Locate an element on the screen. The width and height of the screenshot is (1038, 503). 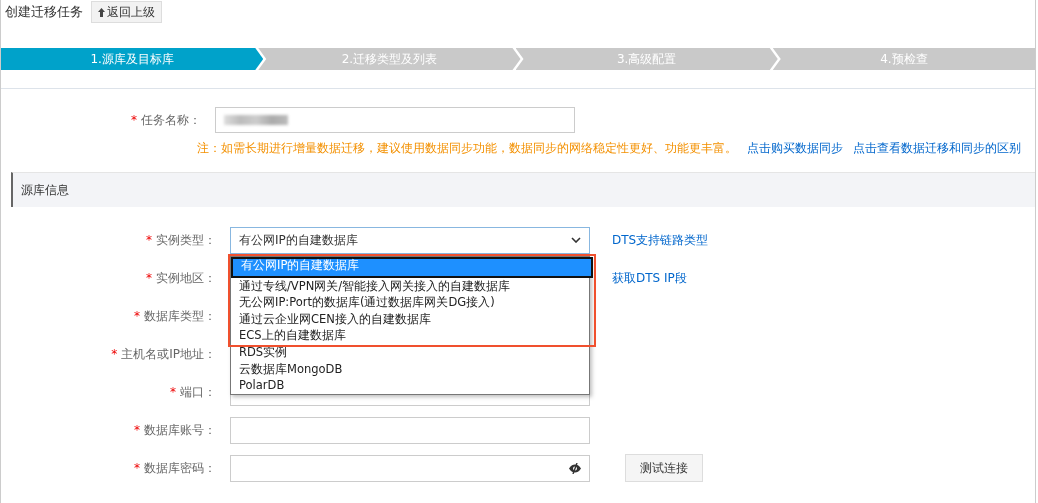
dropdown-option: 通过云企业网CEN接入的自建数据库 is located at coordinates (412, 319).